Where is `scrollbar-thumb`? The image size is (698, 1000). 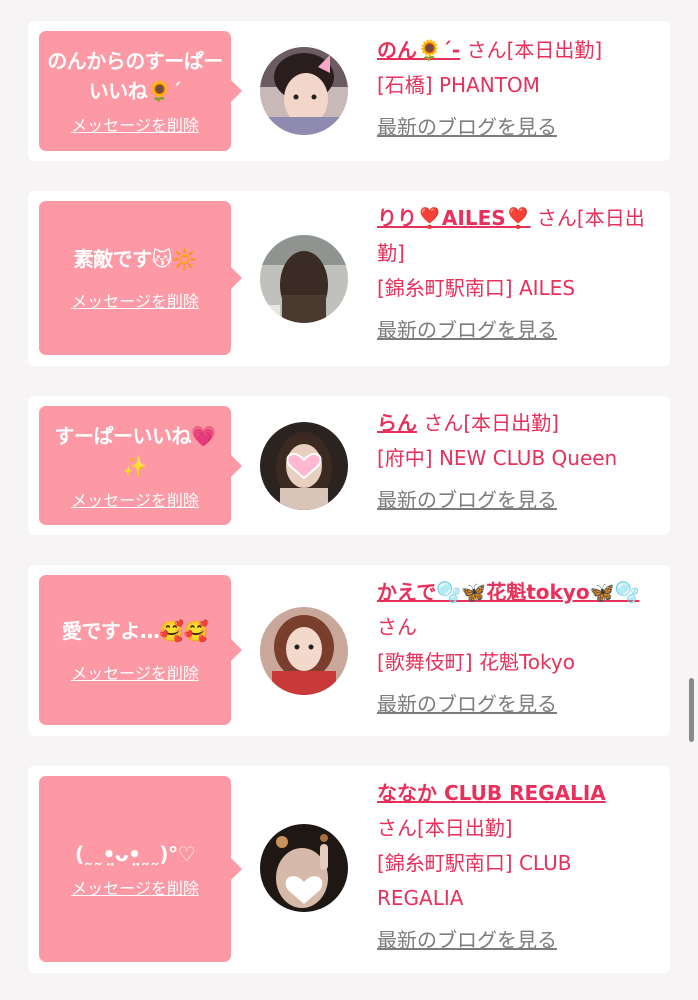 scrollbar-thumb is located at coordinates (691, 710).